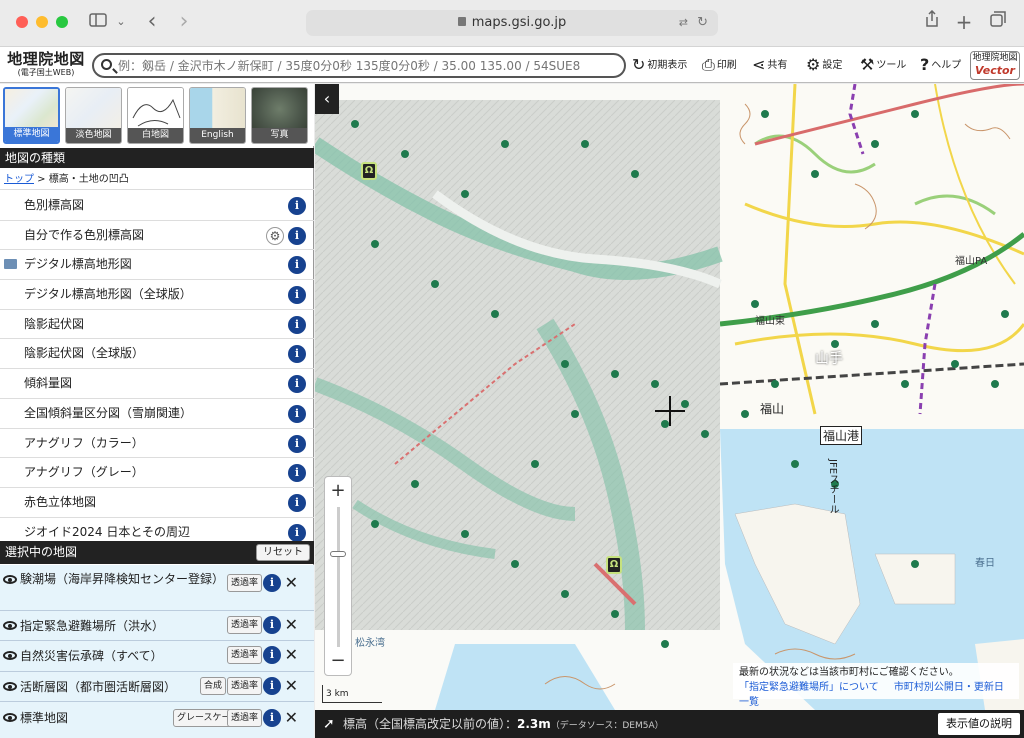 This screenshot has width=1024, height=738. I want to click on minimize-window-button, so click(42, 22).